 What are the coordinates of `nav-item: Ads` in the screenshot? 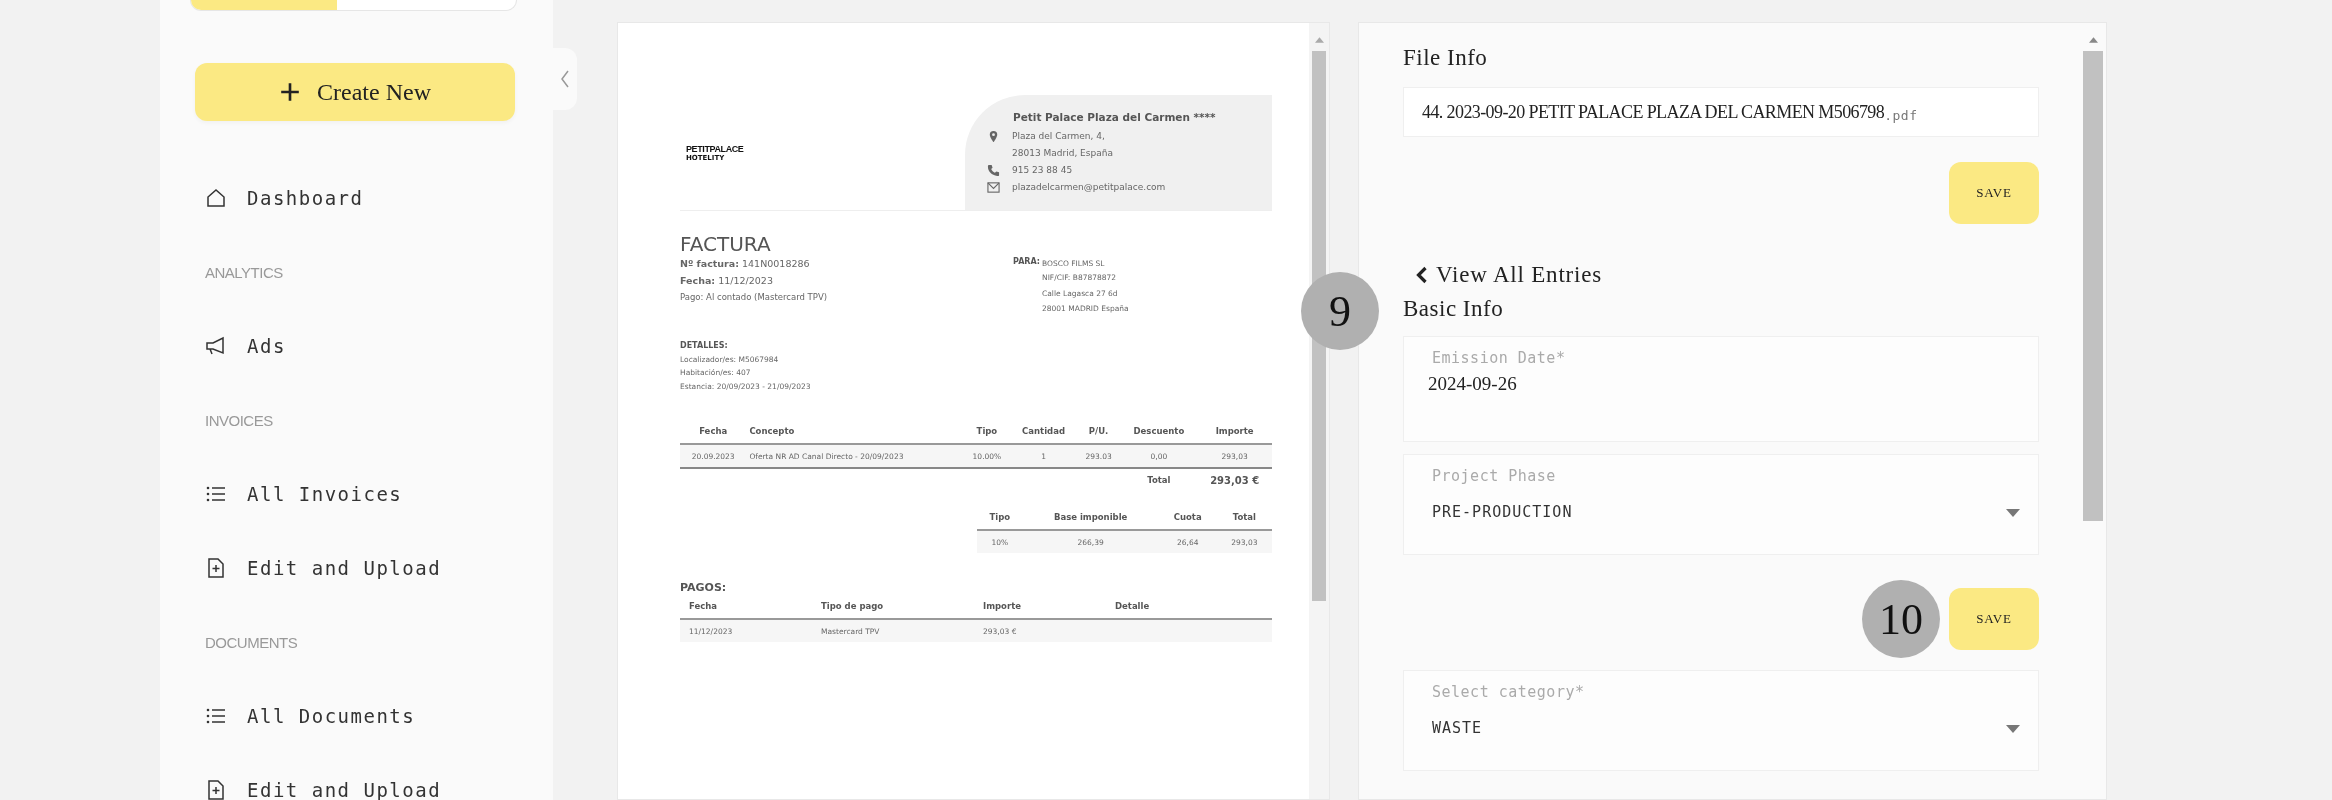 It's located at (355, 346).